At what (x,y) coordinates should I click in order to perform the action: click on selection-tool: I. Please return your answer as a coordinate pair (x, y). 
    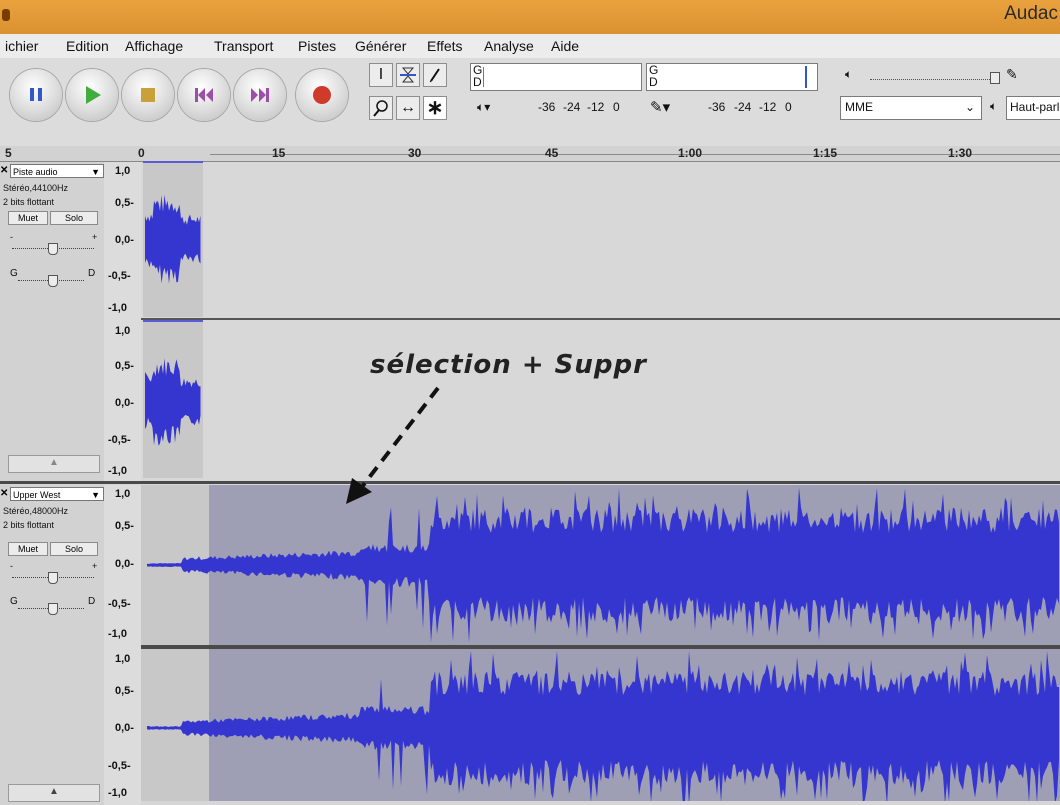
    Looking at the image, I should click on (381, 75).